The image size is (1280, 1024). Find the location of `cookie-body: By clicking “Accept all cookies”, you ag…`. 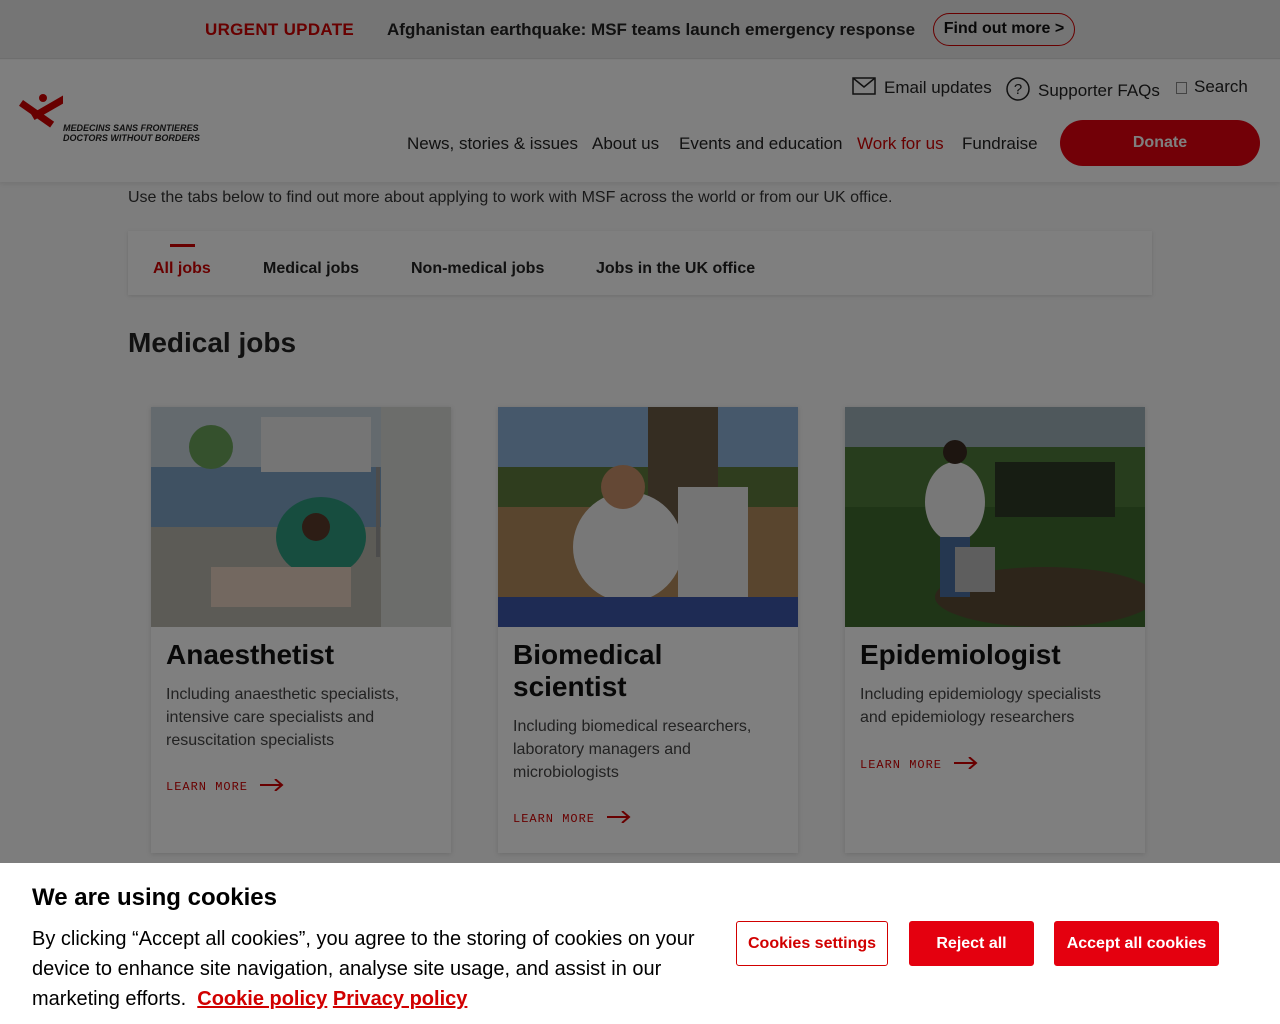

cookie-body: By clicking “Accept all cookies”, you ag… is located at coordinates (377, 969).